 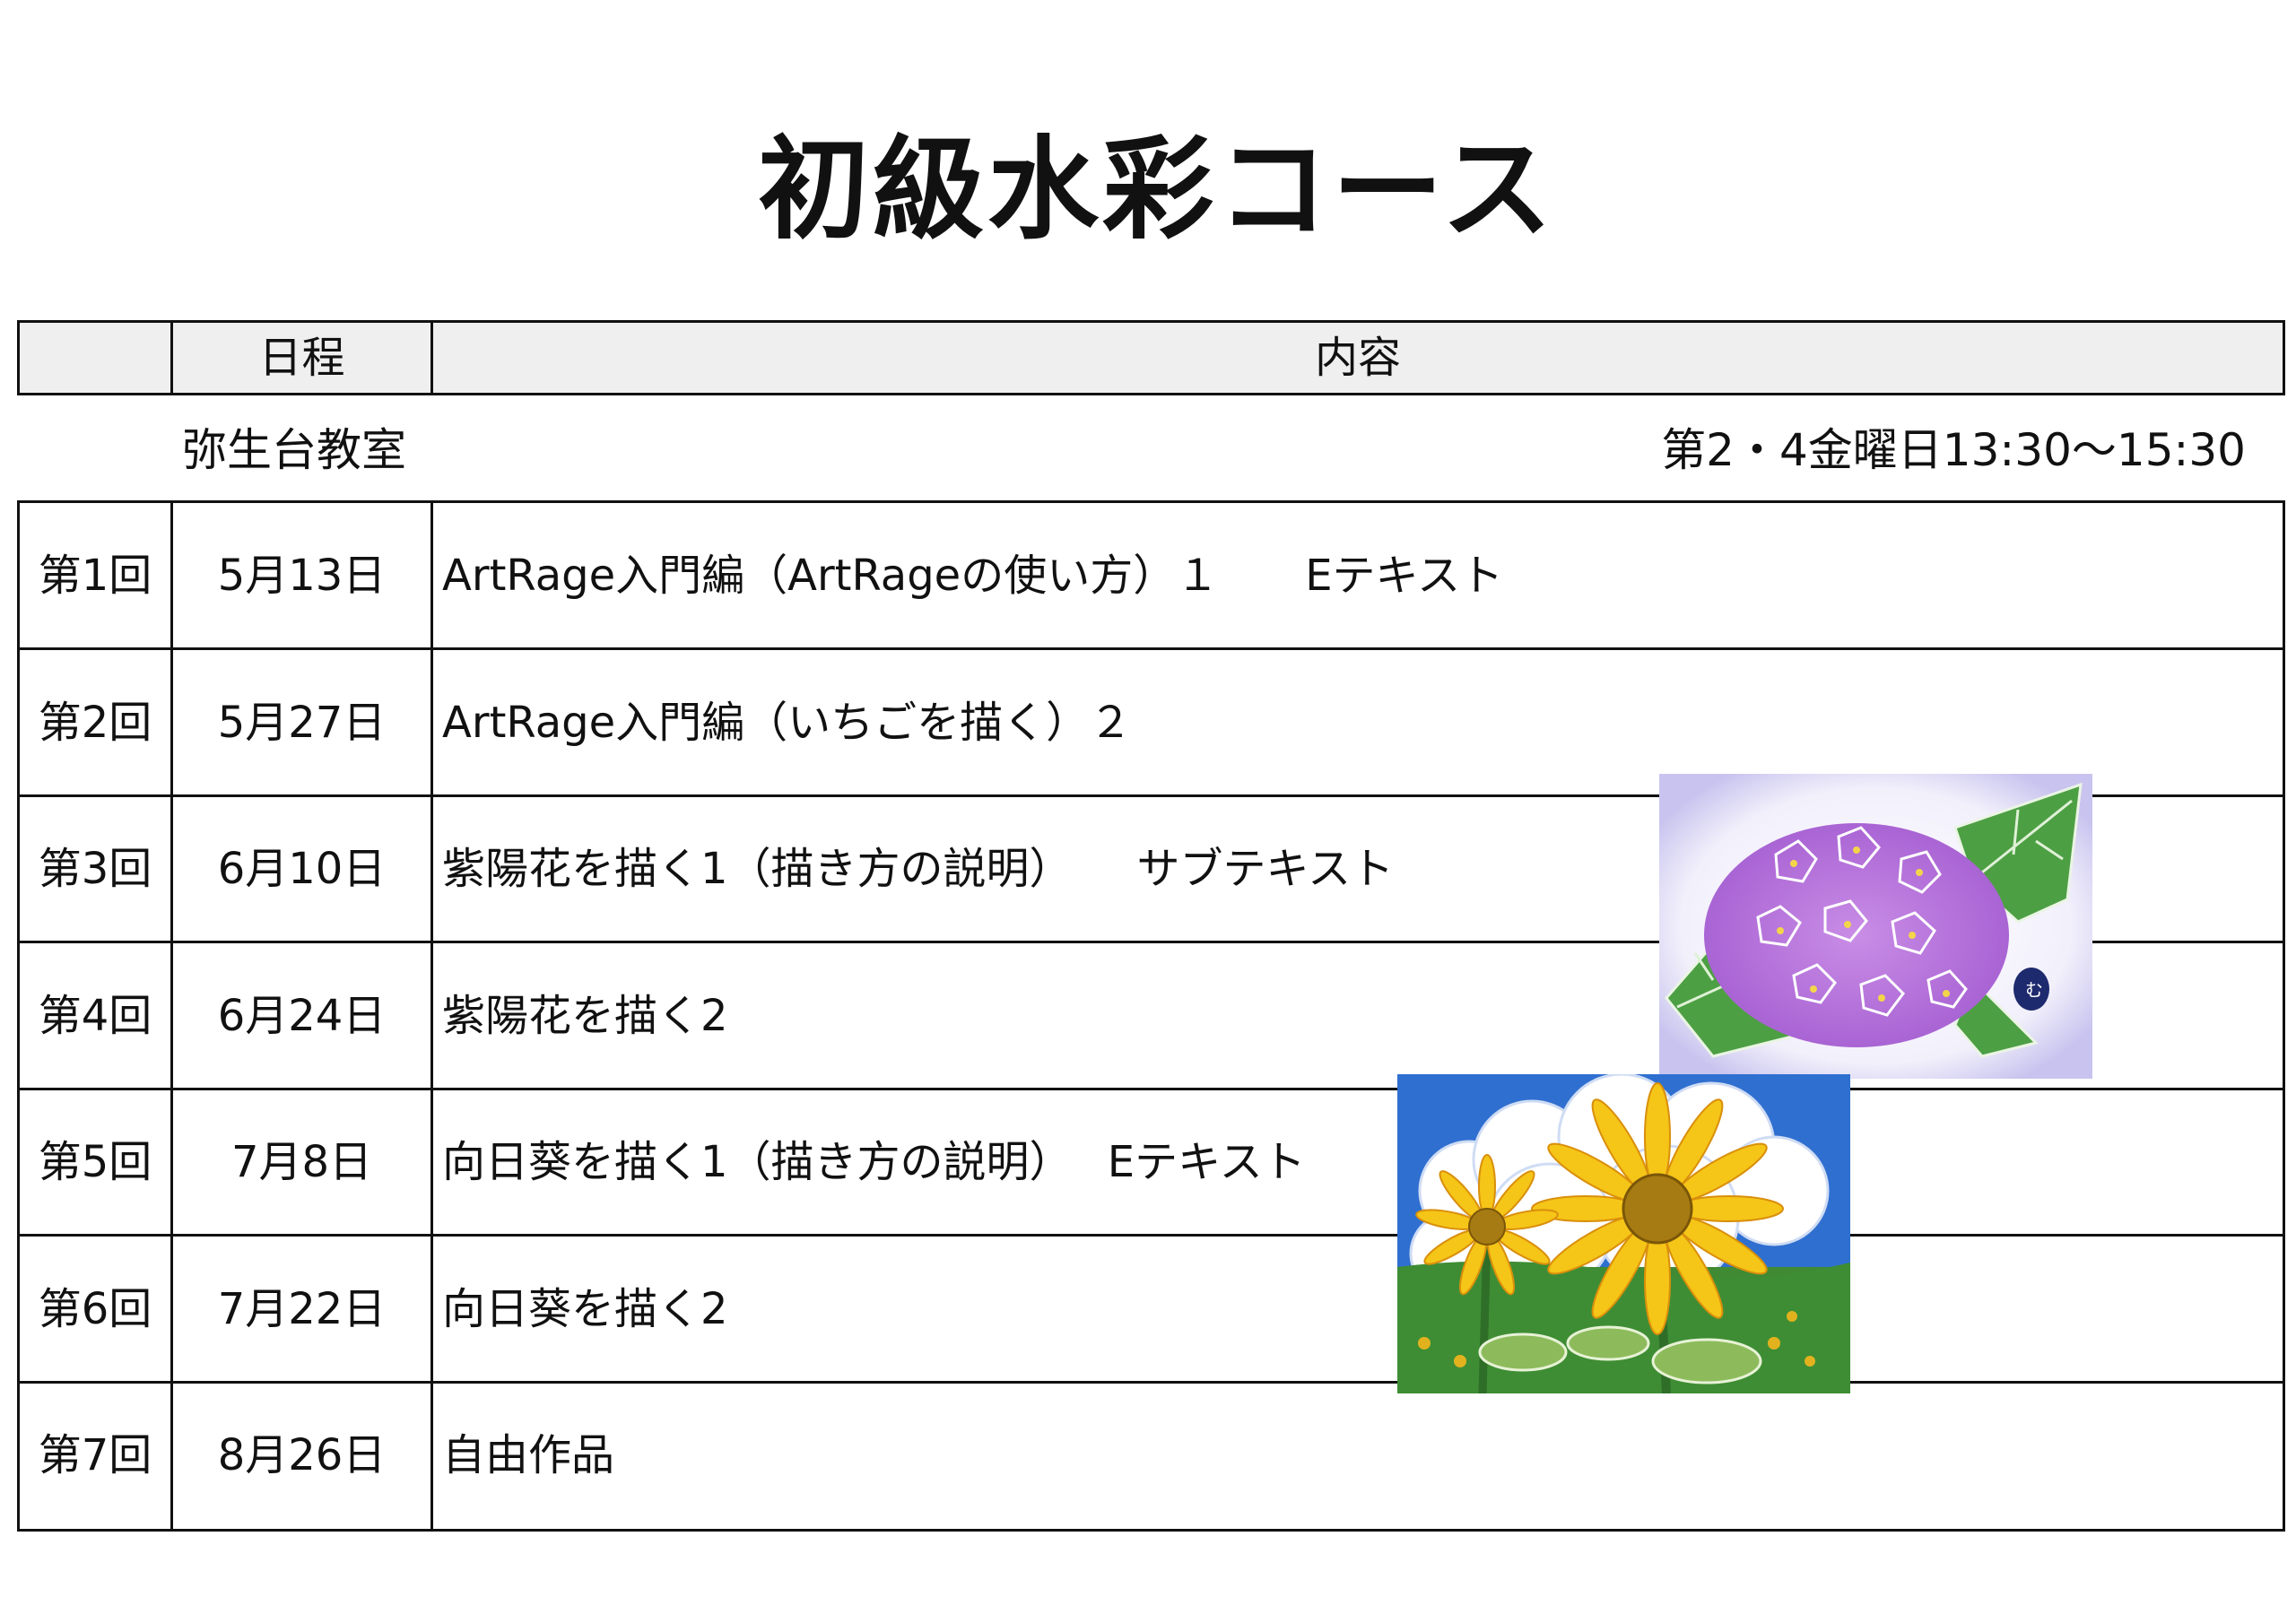 I want to click on session-number: 第2回, so click(x=95, y=723).